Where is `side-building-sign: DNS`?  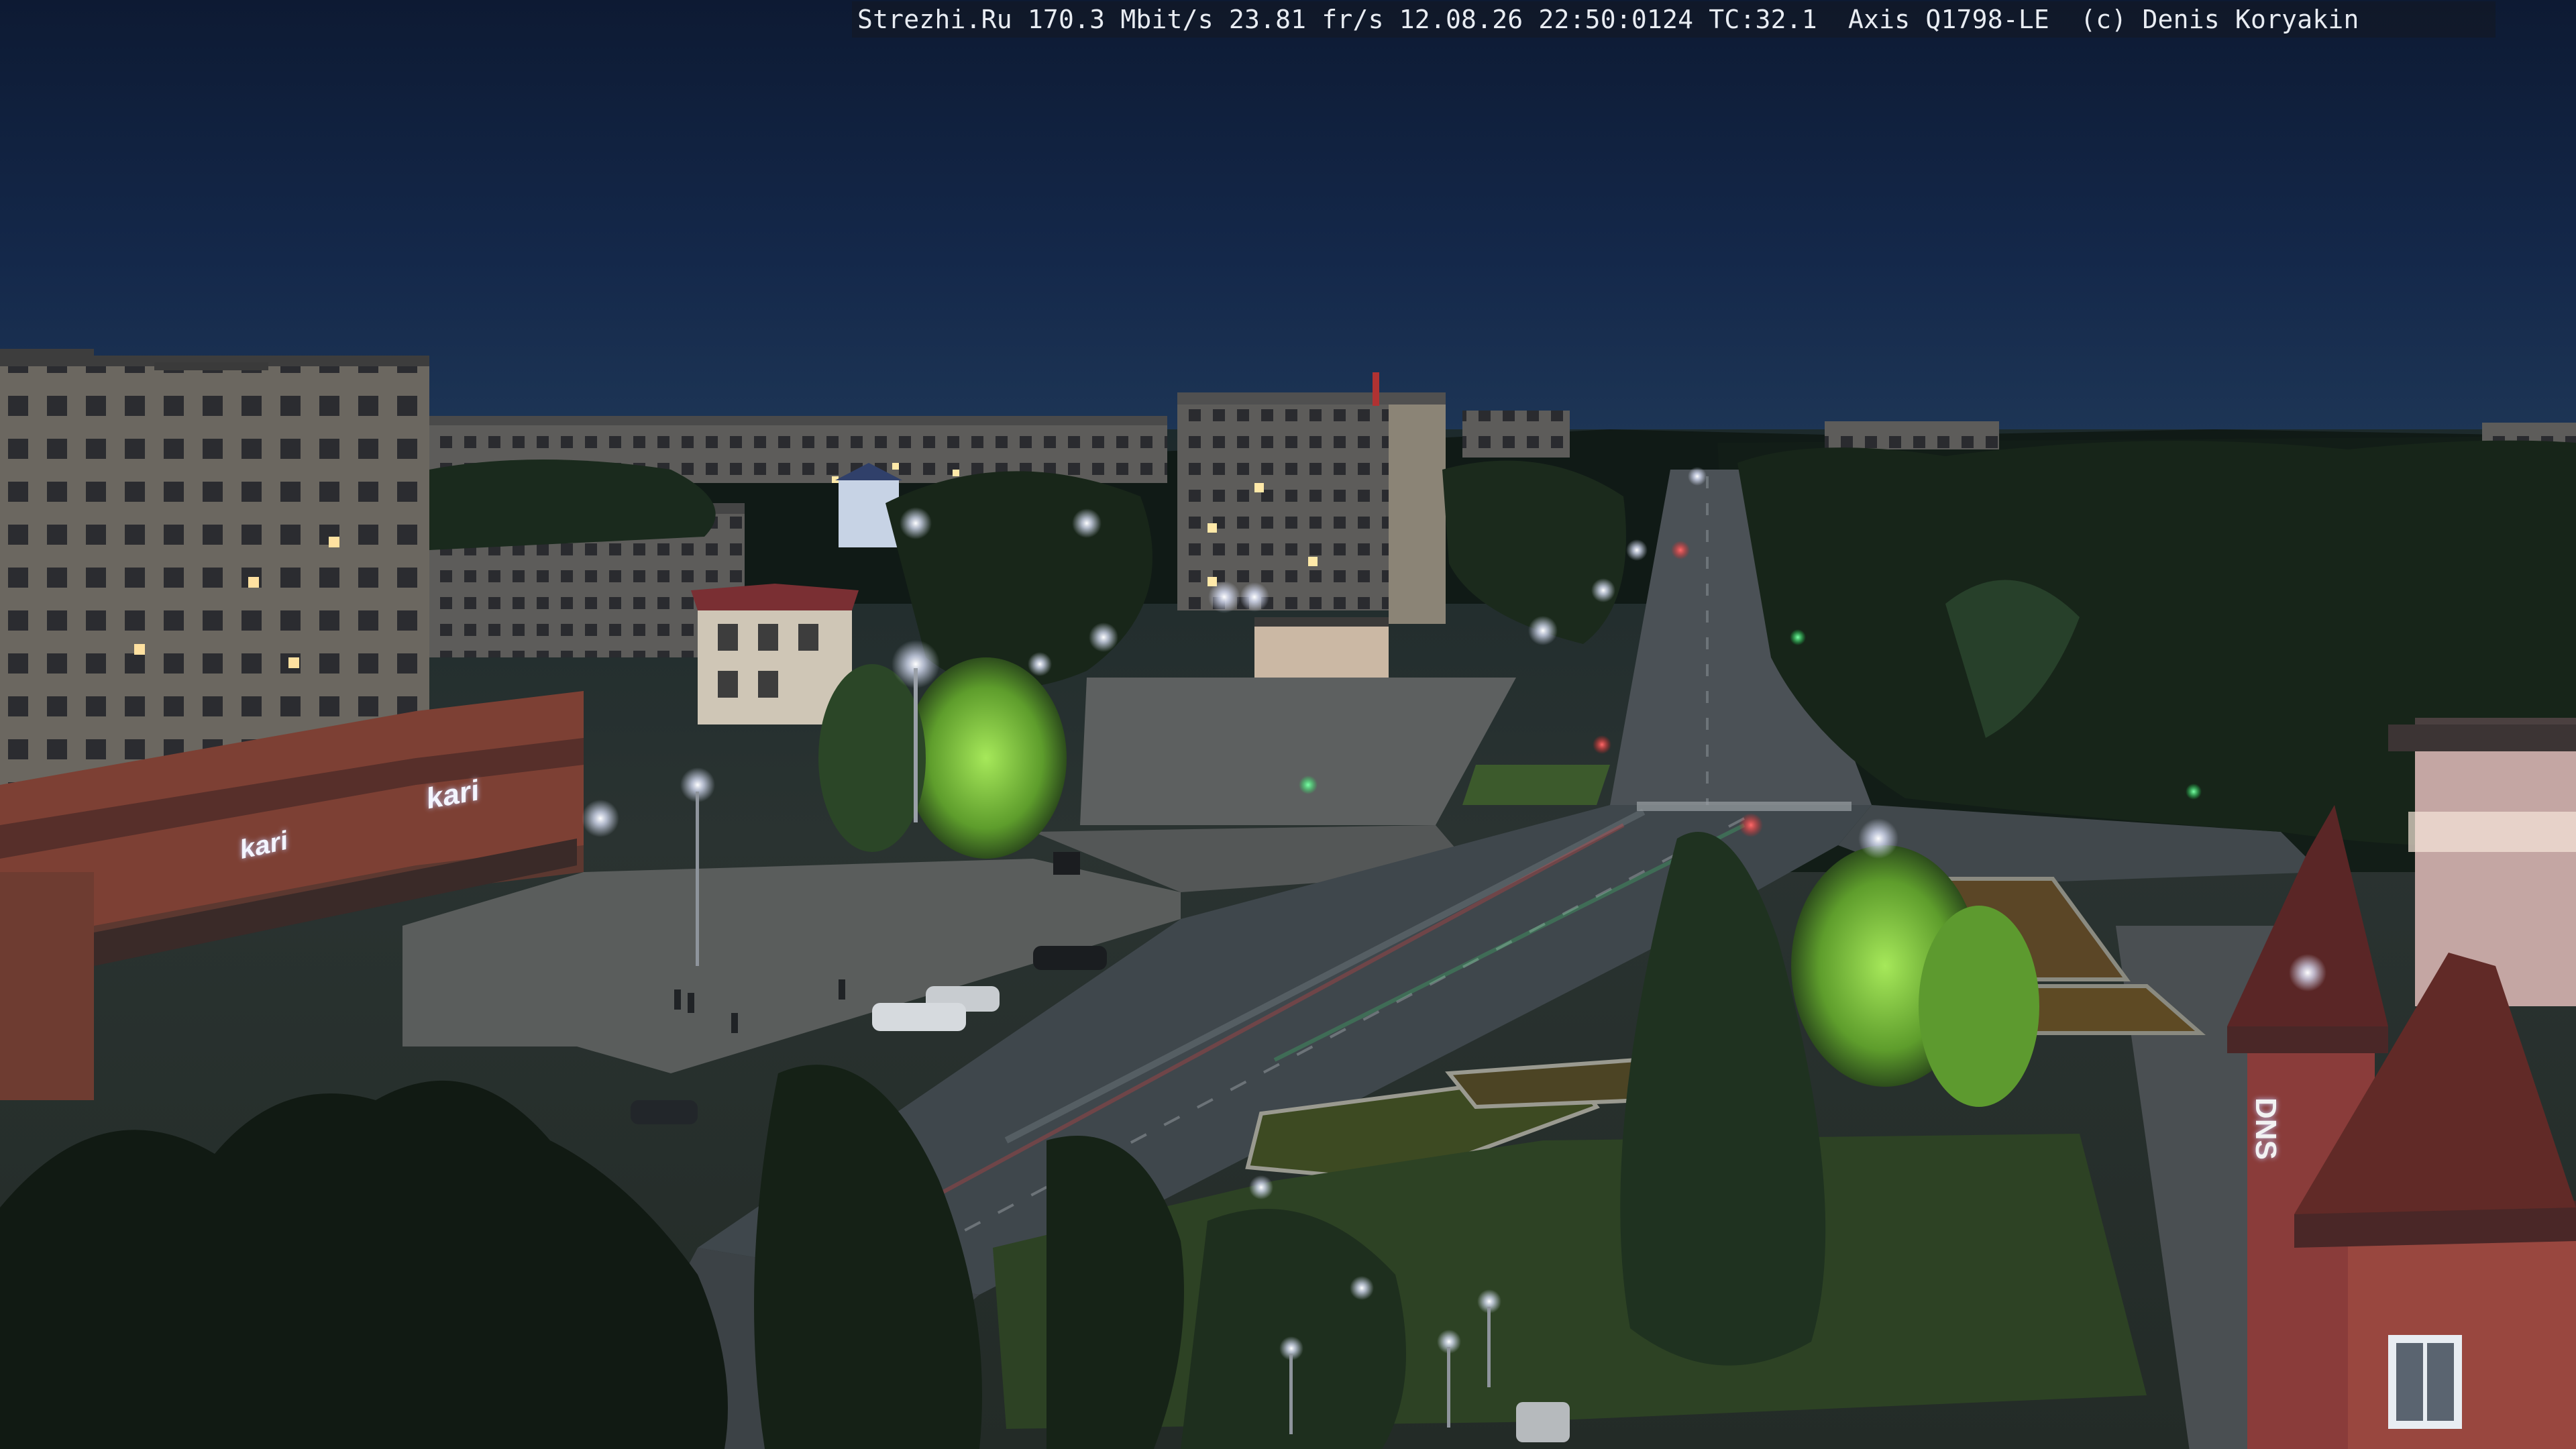
side-building-sign: DNS is located at coordinates (2265, 1128).